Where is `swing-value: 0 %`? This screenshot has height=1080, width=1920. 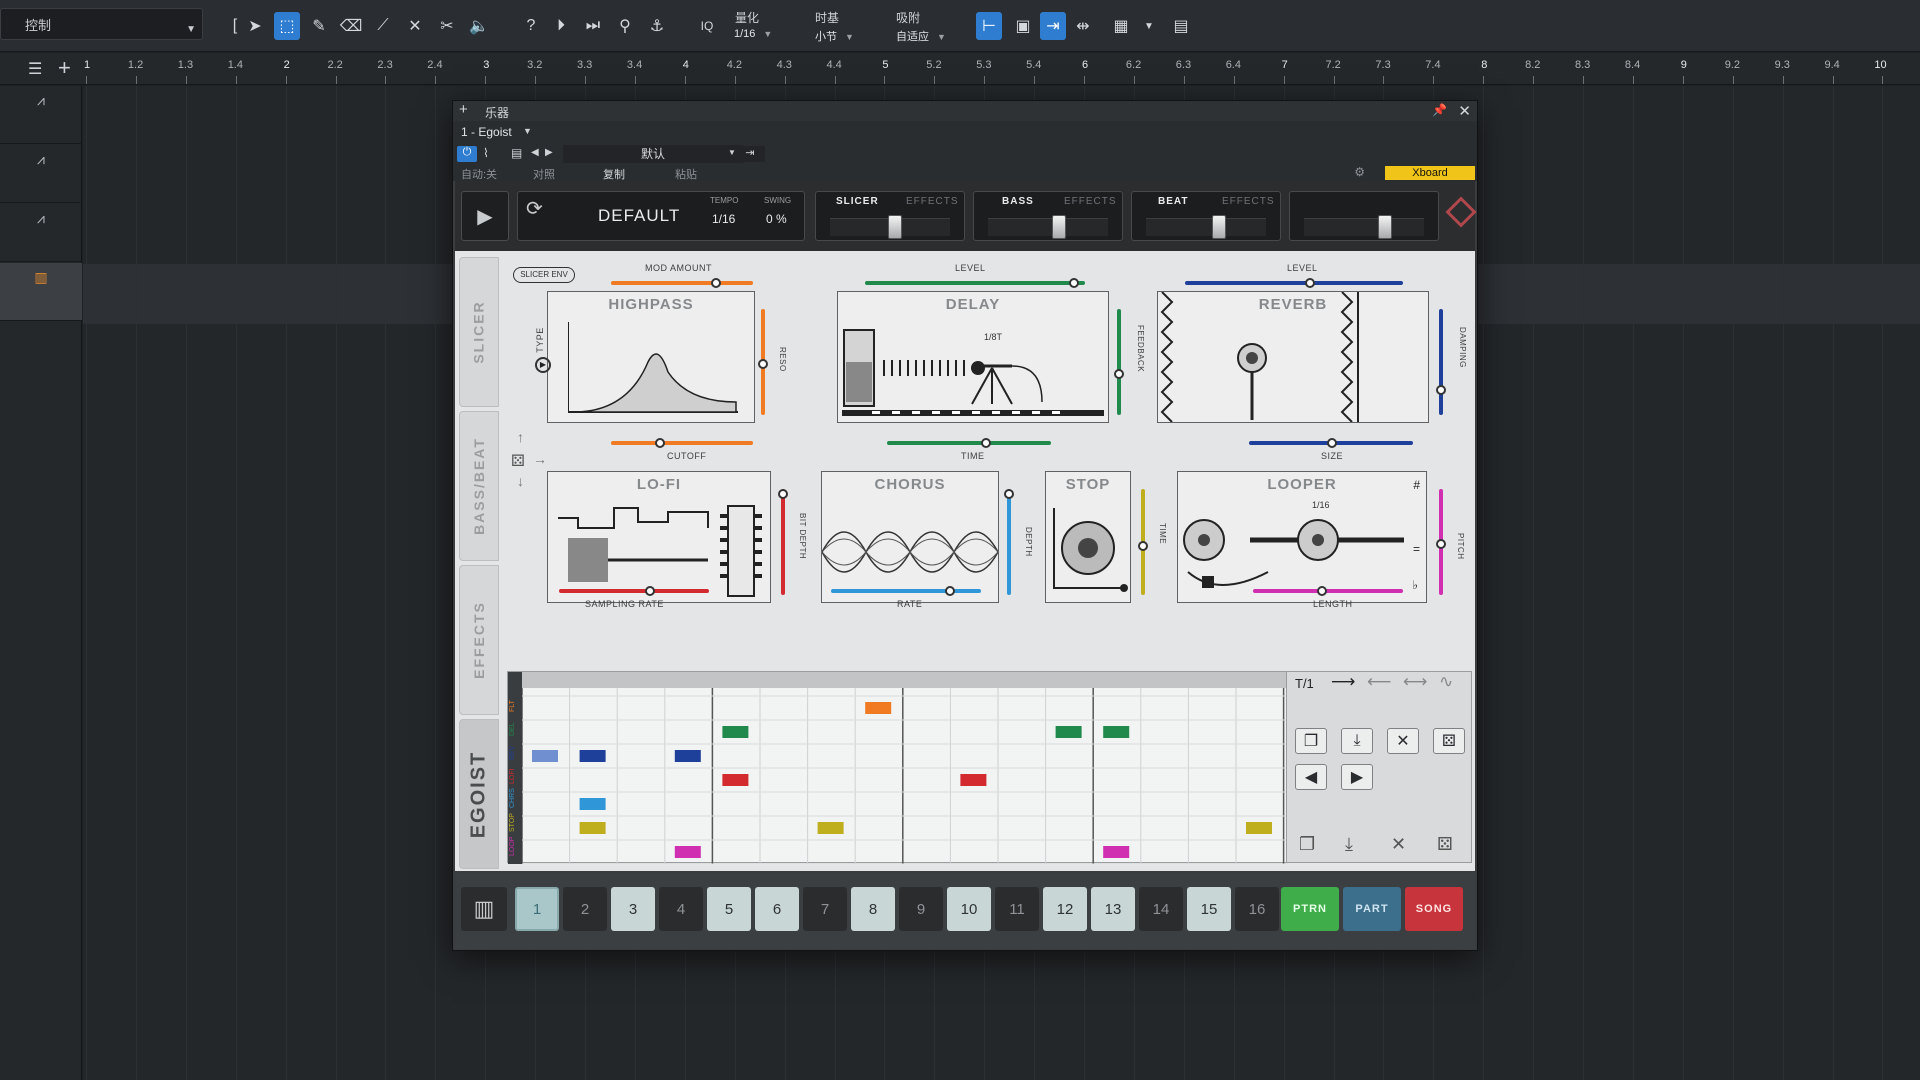
swing-value: 0 % is located at coordinates (776, 219).